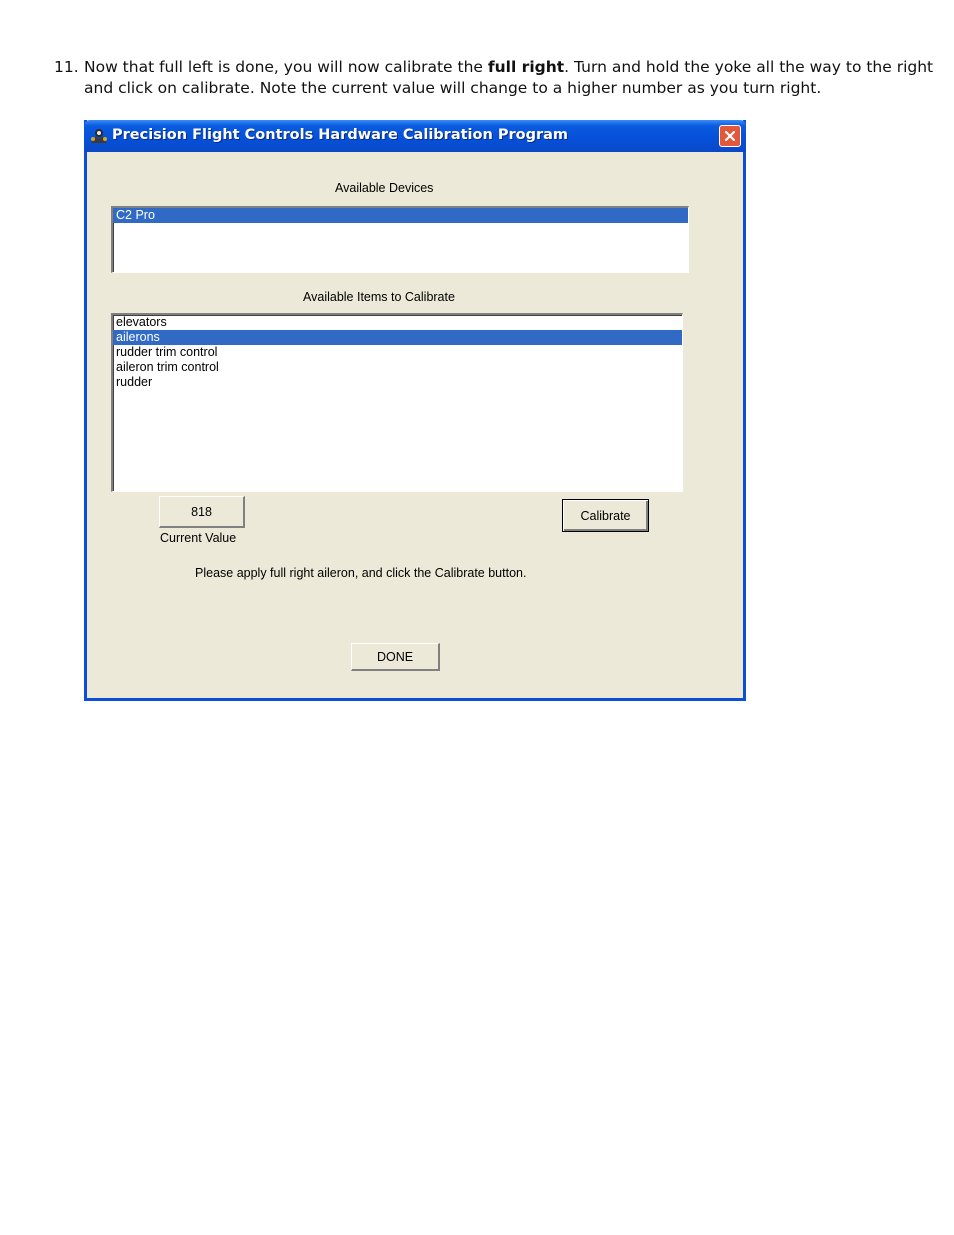  I want to click on list-item-ailerons: ailerons, so click(397, 337).